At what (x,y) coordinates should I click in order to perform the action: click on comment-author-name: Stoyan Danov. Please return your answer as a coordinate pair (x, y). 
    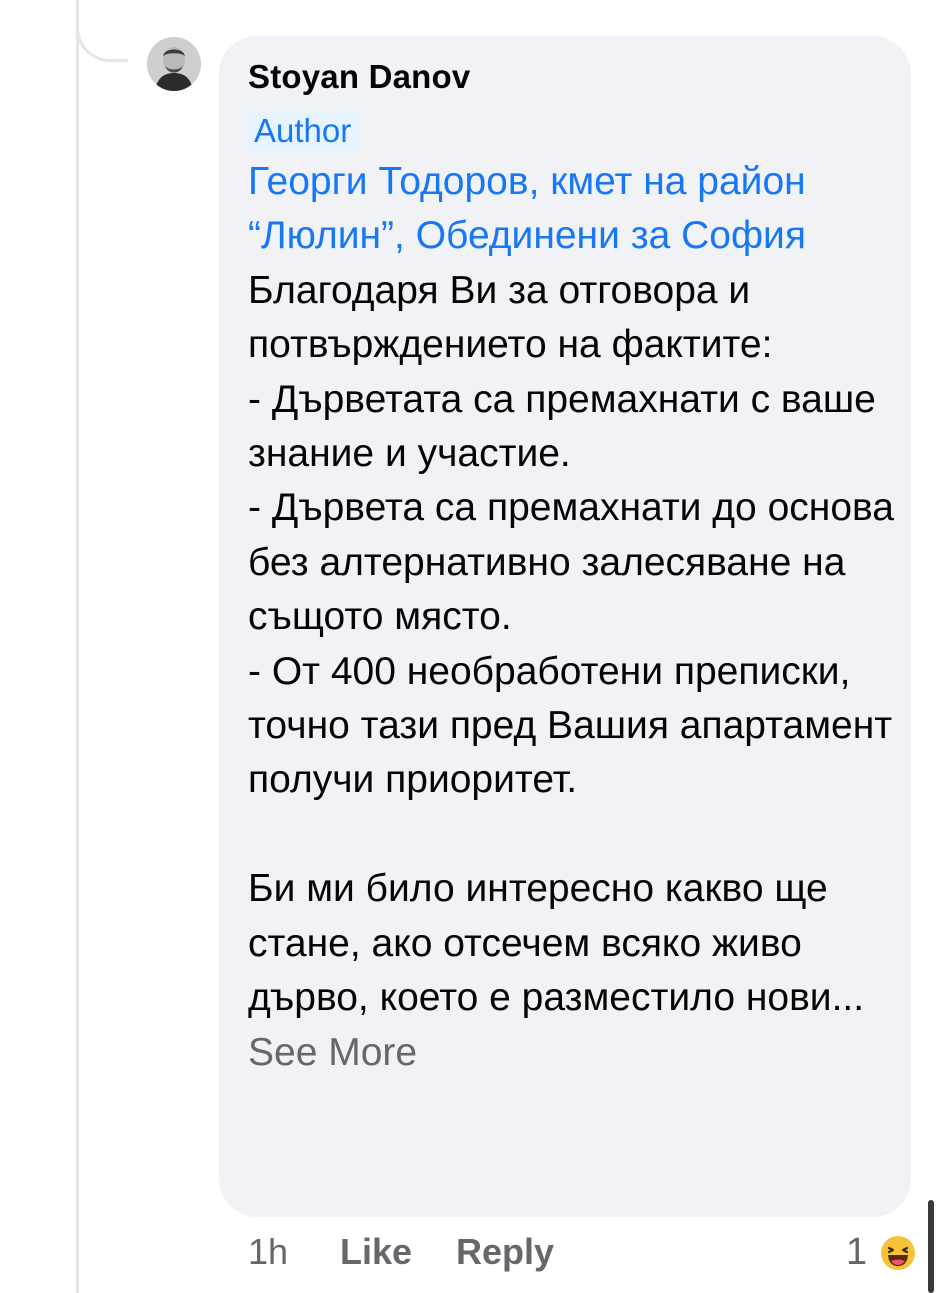
    Looking at the image, I should click on (359, 77).